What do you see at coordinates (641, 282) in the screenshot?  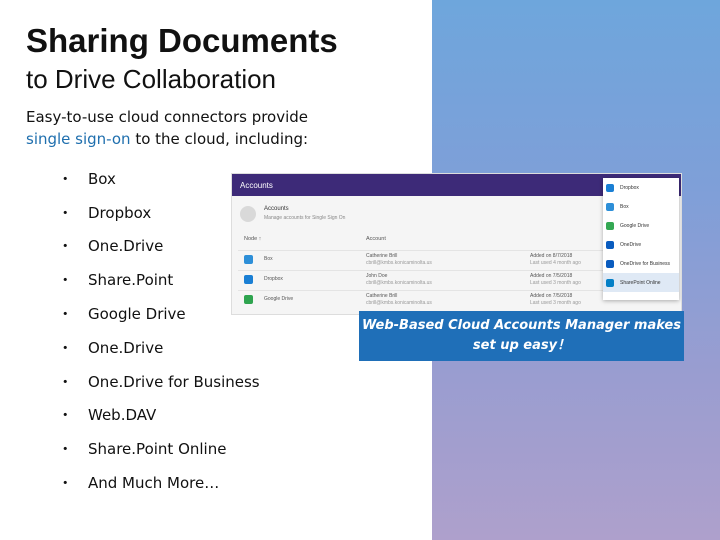 I see `menu-item-sharepoint-online: SharePoint Online` at bounding box center [641, 282].